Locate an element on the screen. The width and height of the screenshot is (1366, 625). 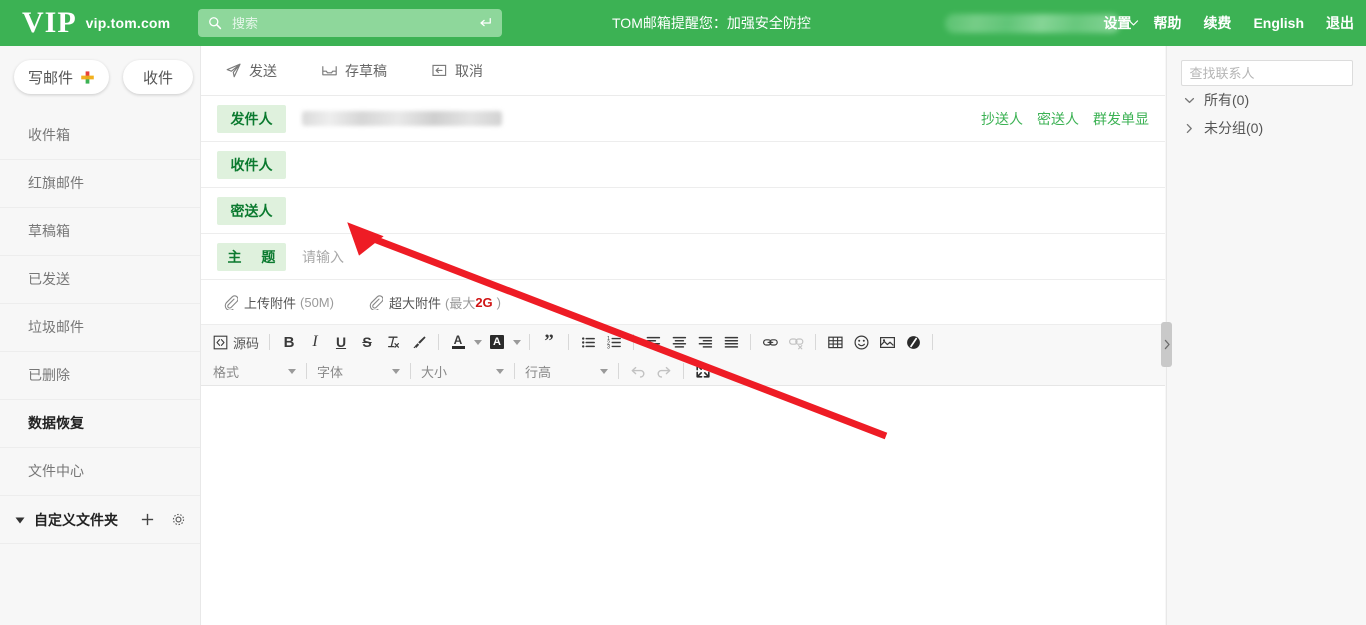
header-links: 设置 帮助 续费 English 退出 is located at coordinates (1217, 23).